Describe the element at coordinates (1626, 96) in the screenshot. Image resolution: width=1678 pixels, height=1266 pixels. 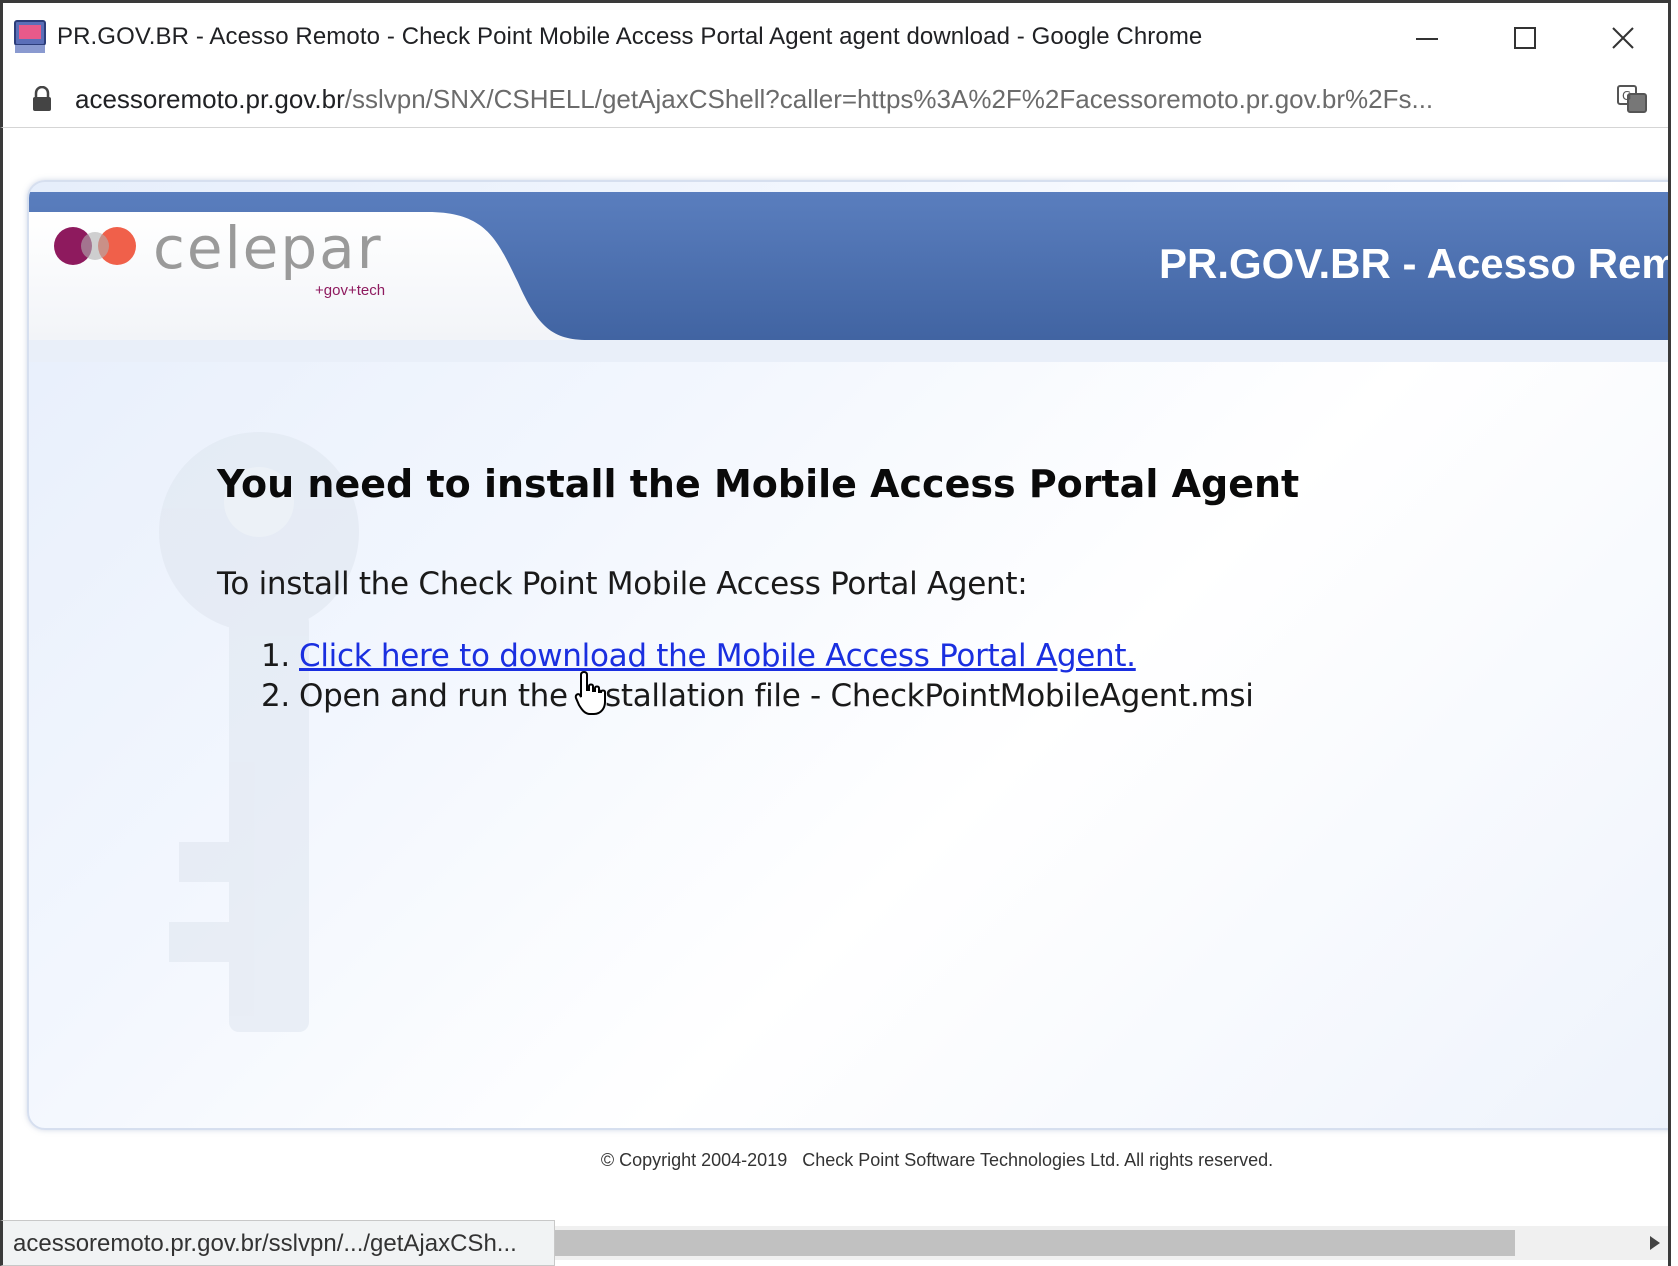
I see `svg-text: G` at that location.